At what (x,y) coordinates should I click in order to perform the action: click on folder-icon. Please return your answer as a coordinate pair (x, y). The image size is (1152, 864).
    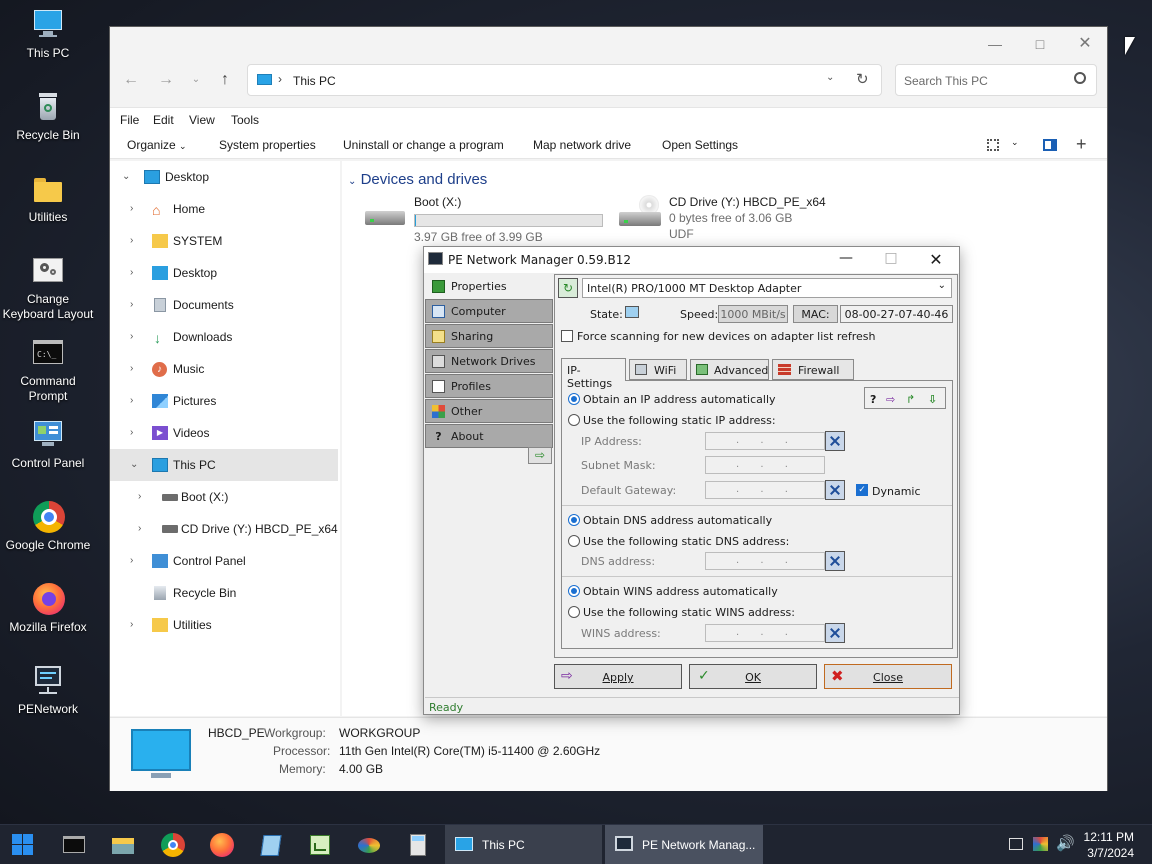
    Looking at the image, I should click on (123, 845).